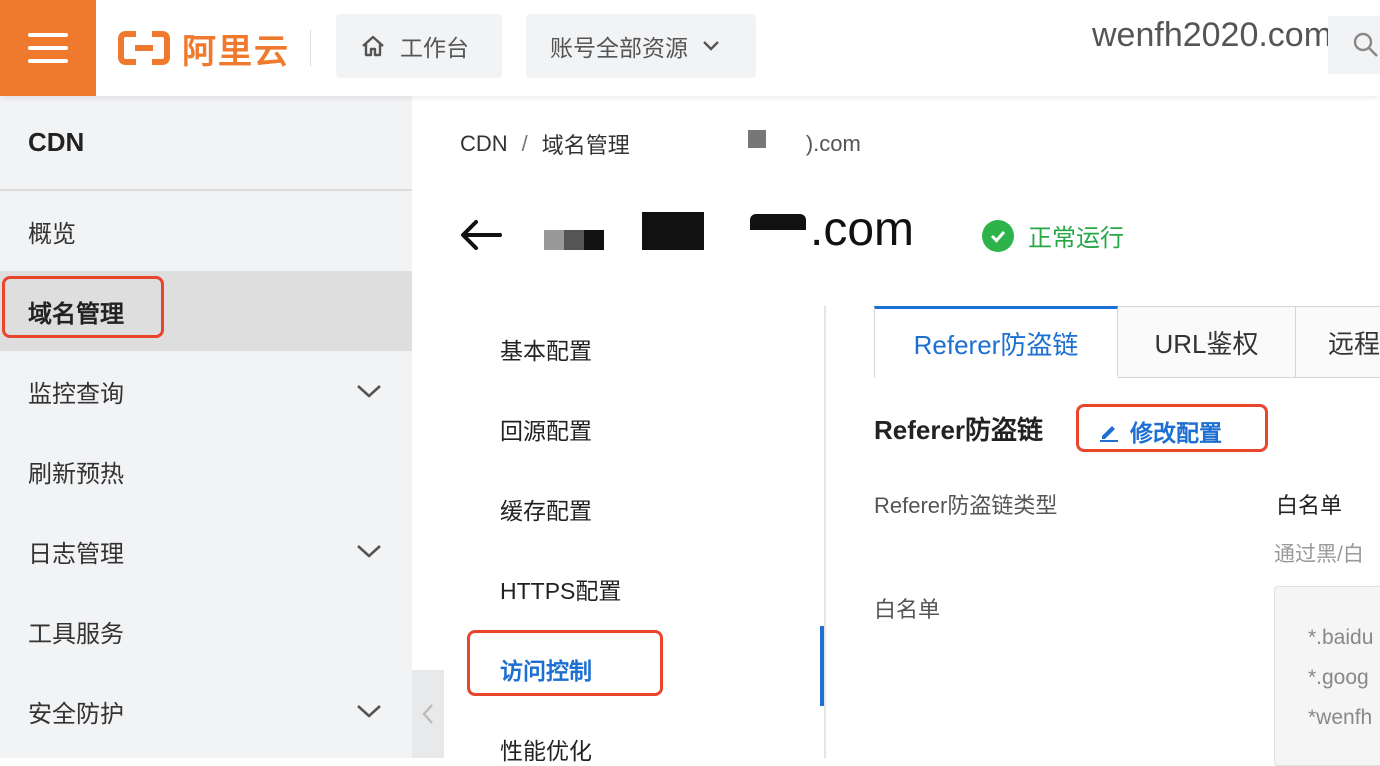 This screenshot has height=766, width=1380. Describe the element at coordinates (996, 342) in the screenshot. I see `tab-referer: Referer防盗链` at that location.